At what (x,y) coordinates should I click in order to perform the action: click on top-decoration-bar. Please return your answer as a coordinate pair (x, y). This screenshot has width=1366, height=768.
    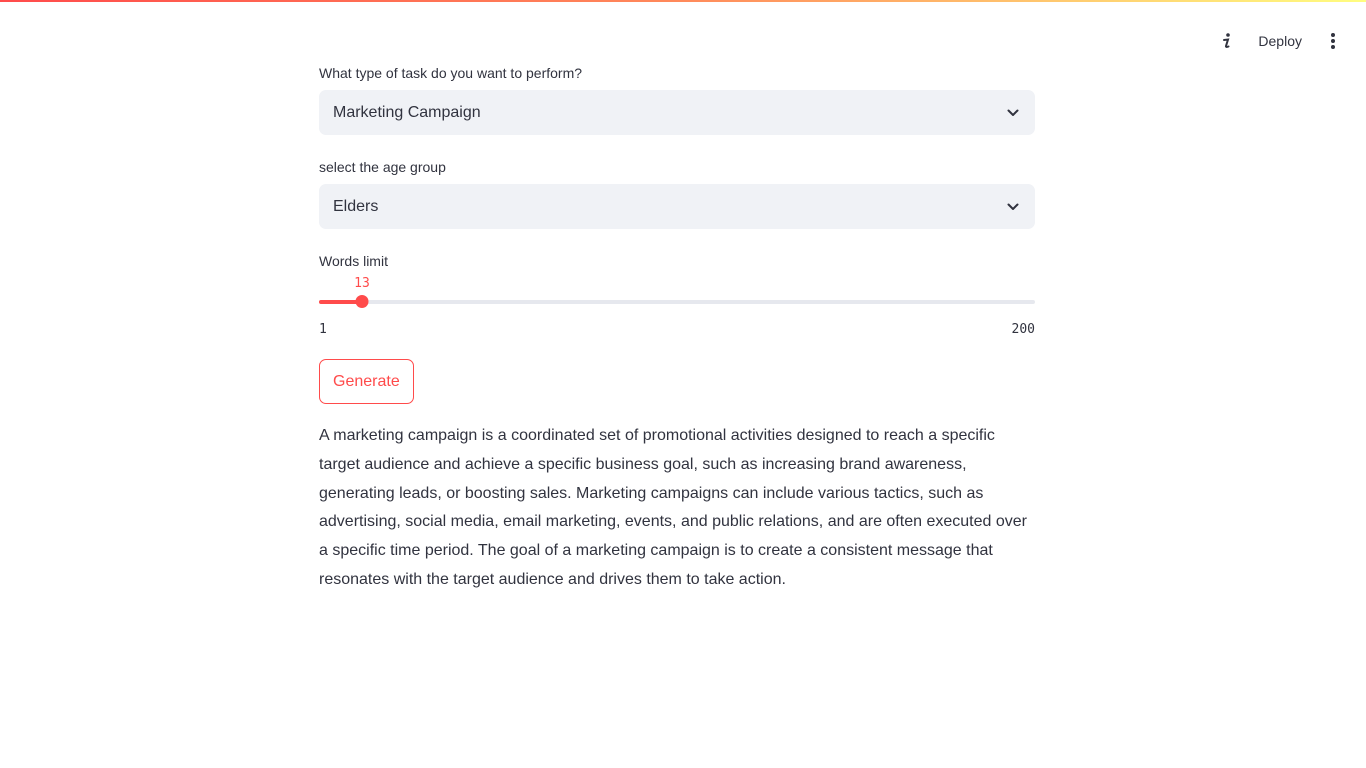
    Looking at the image, I should click on (683, 1).